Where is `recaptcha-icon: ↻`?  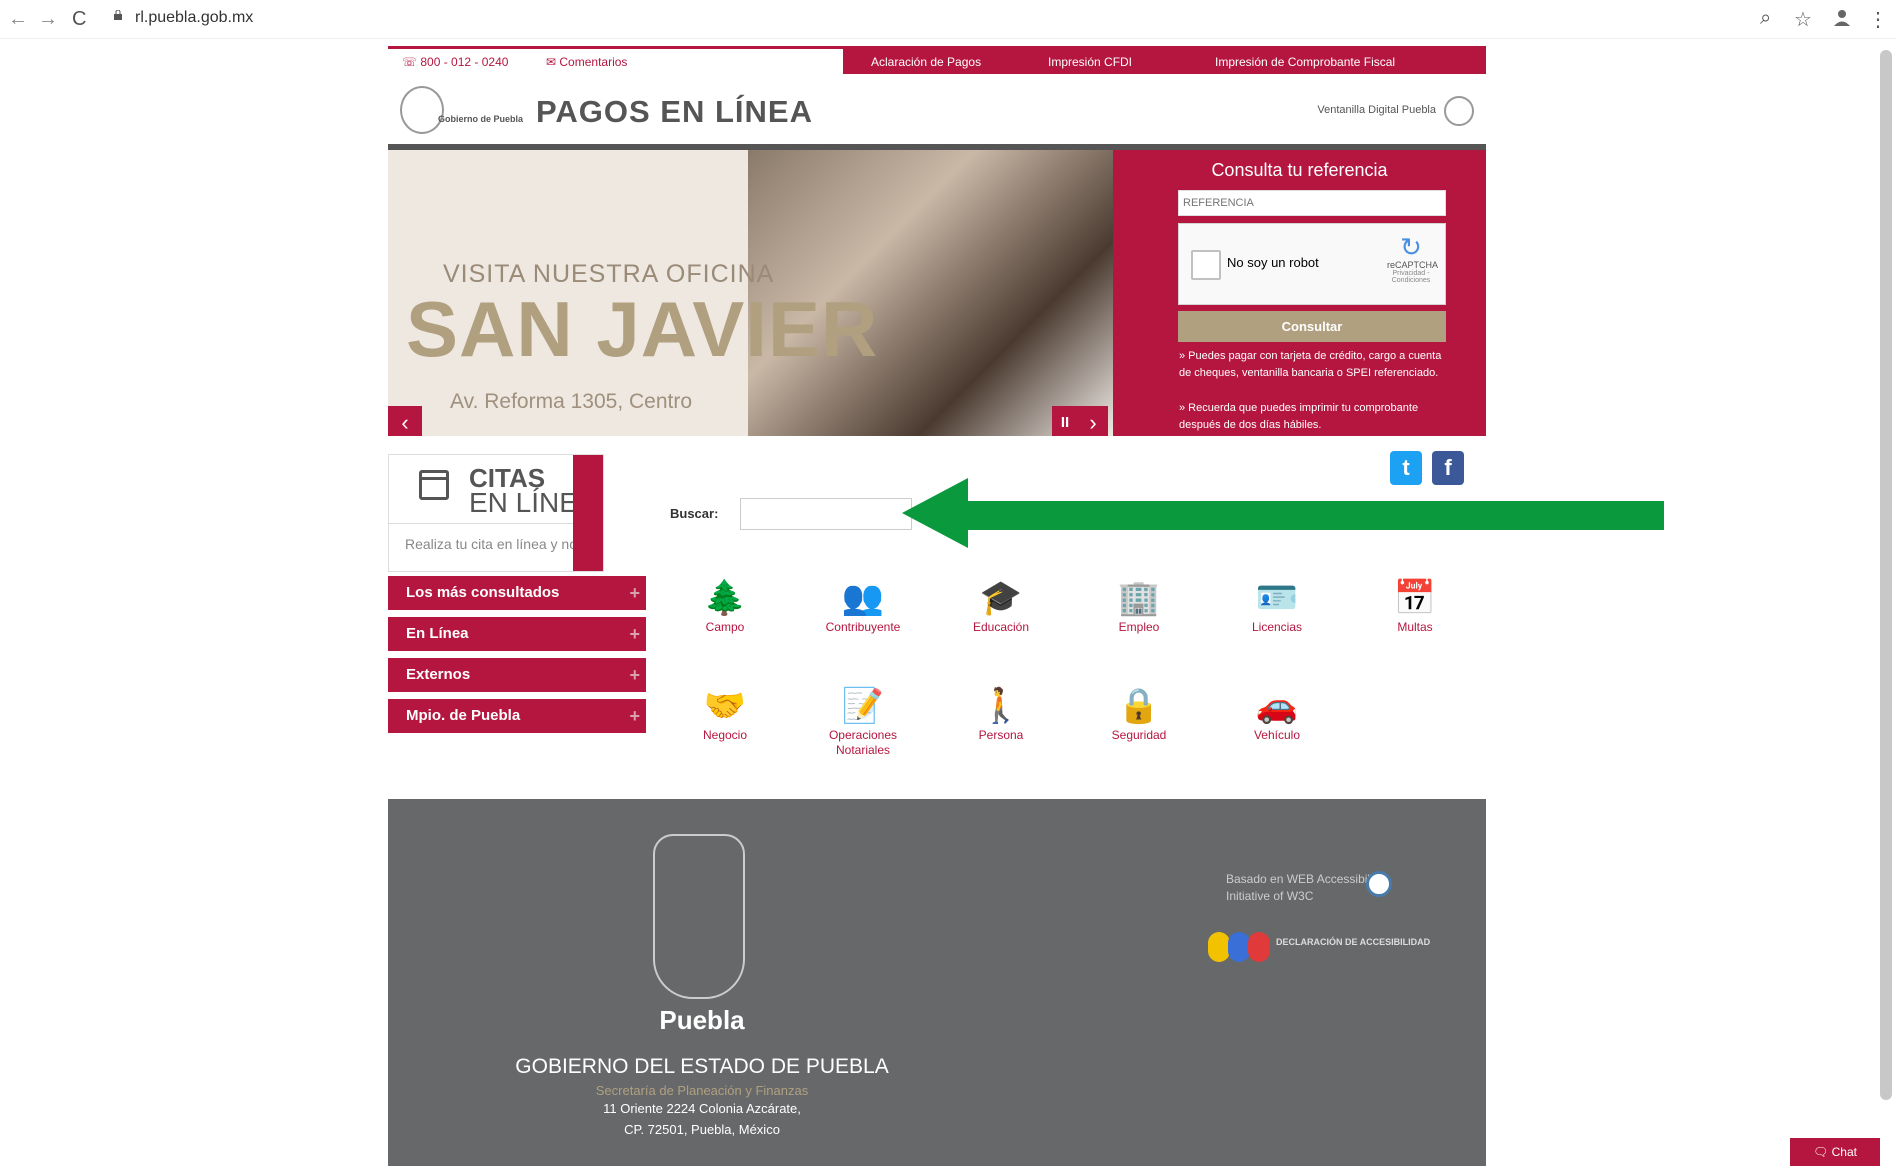
recaptcha-icon: ↻ is located at coordinates (1411, 247).